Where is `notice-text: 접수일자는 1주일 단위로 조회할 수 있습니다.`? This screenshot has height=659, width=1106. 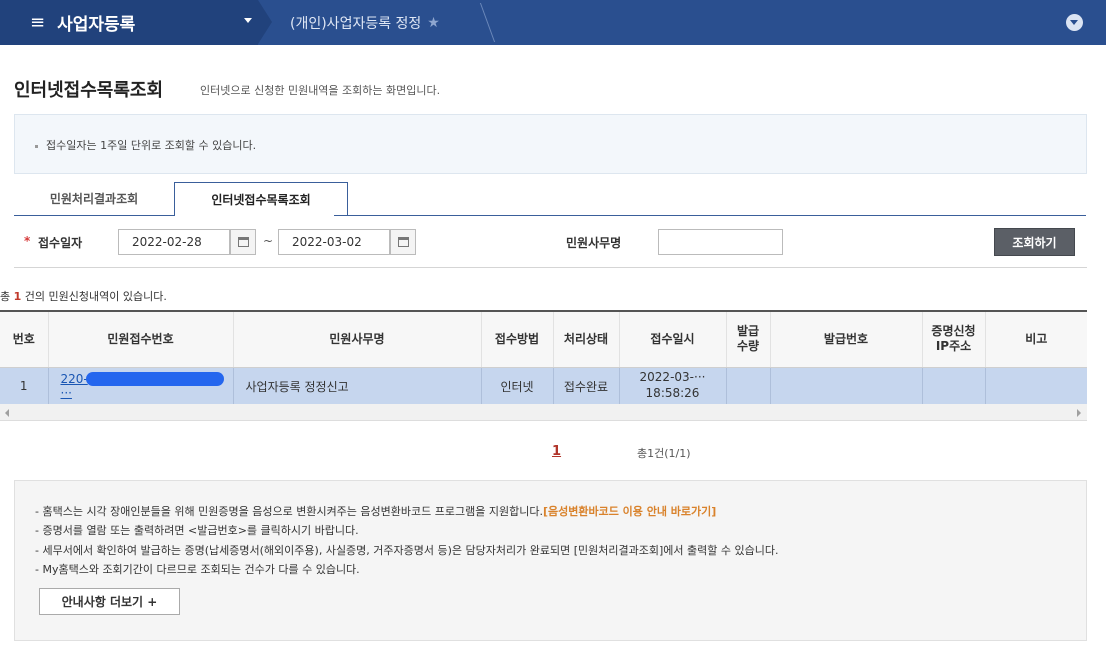 notice-text: 접수일자는 1주일 단위로 조회할 수 있습니다. is located at coordinates (151, 145).